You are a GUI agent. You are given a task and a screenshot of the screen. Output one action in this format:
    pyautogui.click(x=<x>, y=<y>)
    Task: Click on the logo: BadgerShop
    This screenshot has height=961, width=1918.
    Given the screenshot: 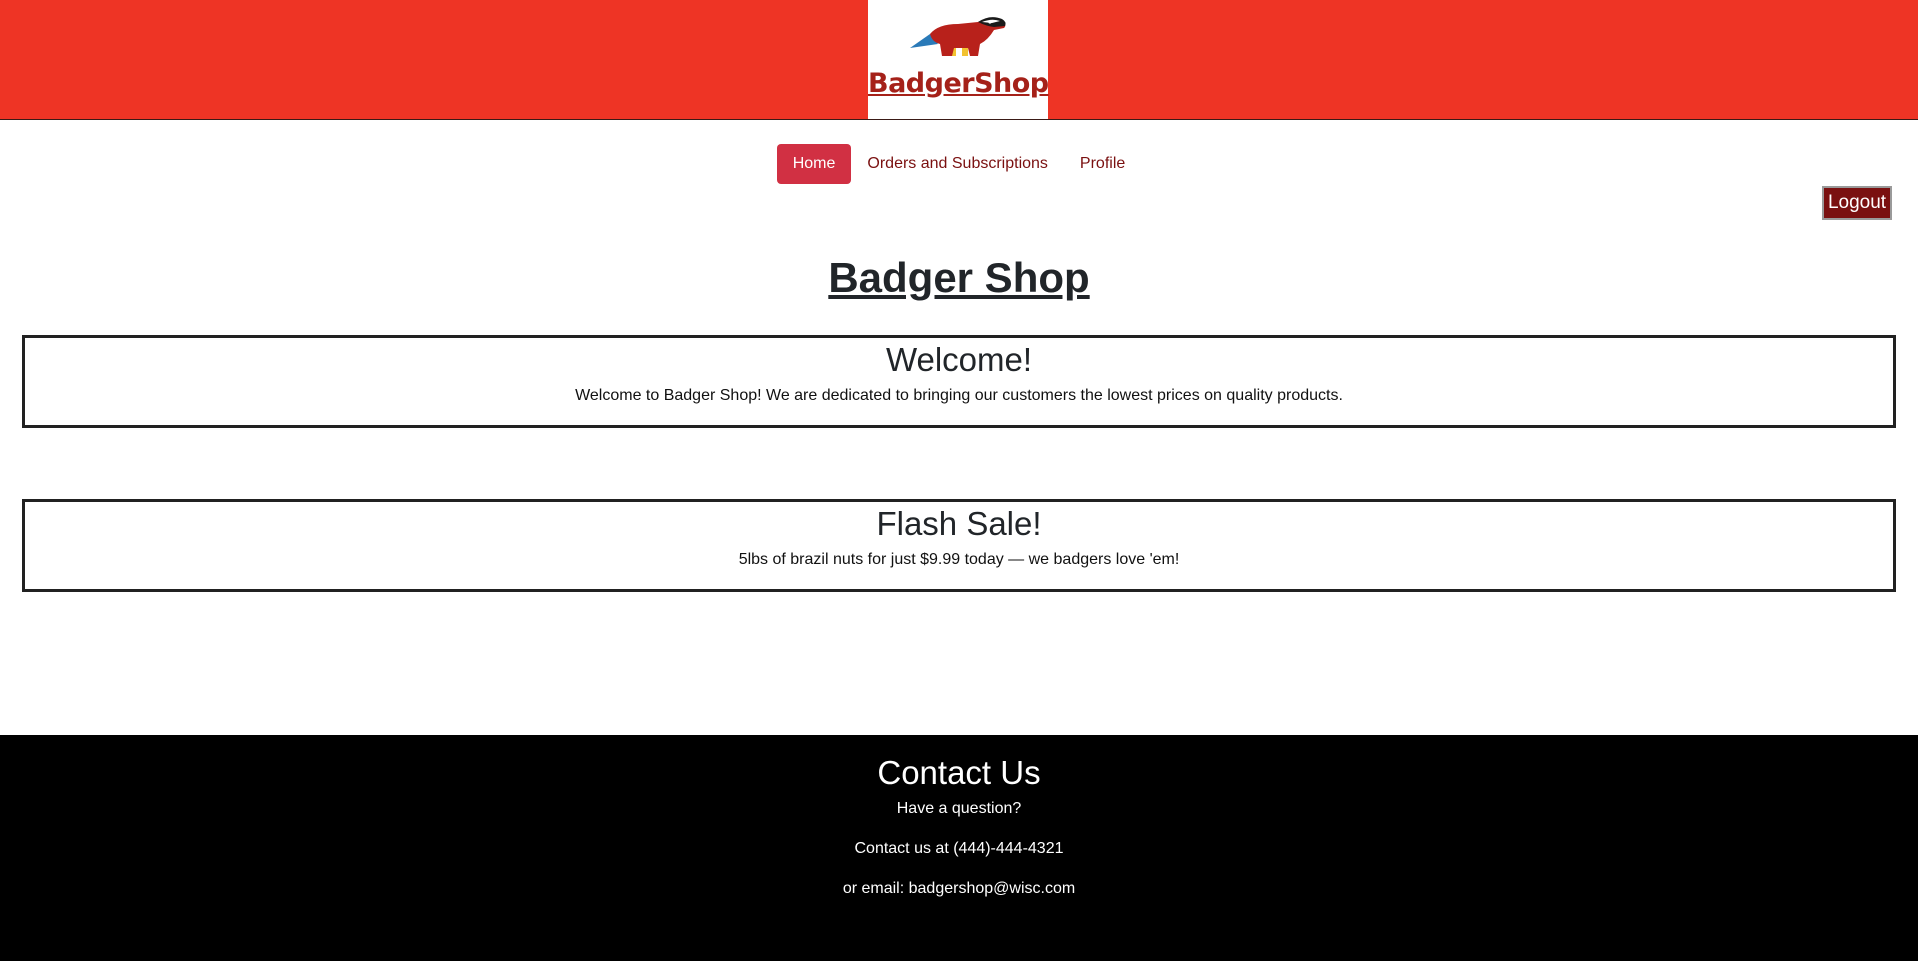 What is the action you would take?
    pyautogui.click(x=958, y=59)
    